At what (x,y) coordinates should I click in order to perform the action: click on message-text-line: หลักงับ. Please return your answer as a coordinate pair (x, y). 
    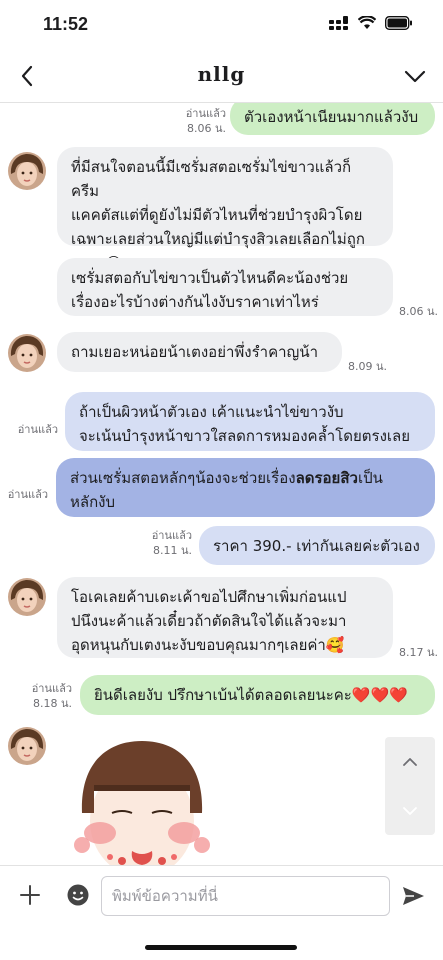
    Looking at the image, I should click on (93, 502).